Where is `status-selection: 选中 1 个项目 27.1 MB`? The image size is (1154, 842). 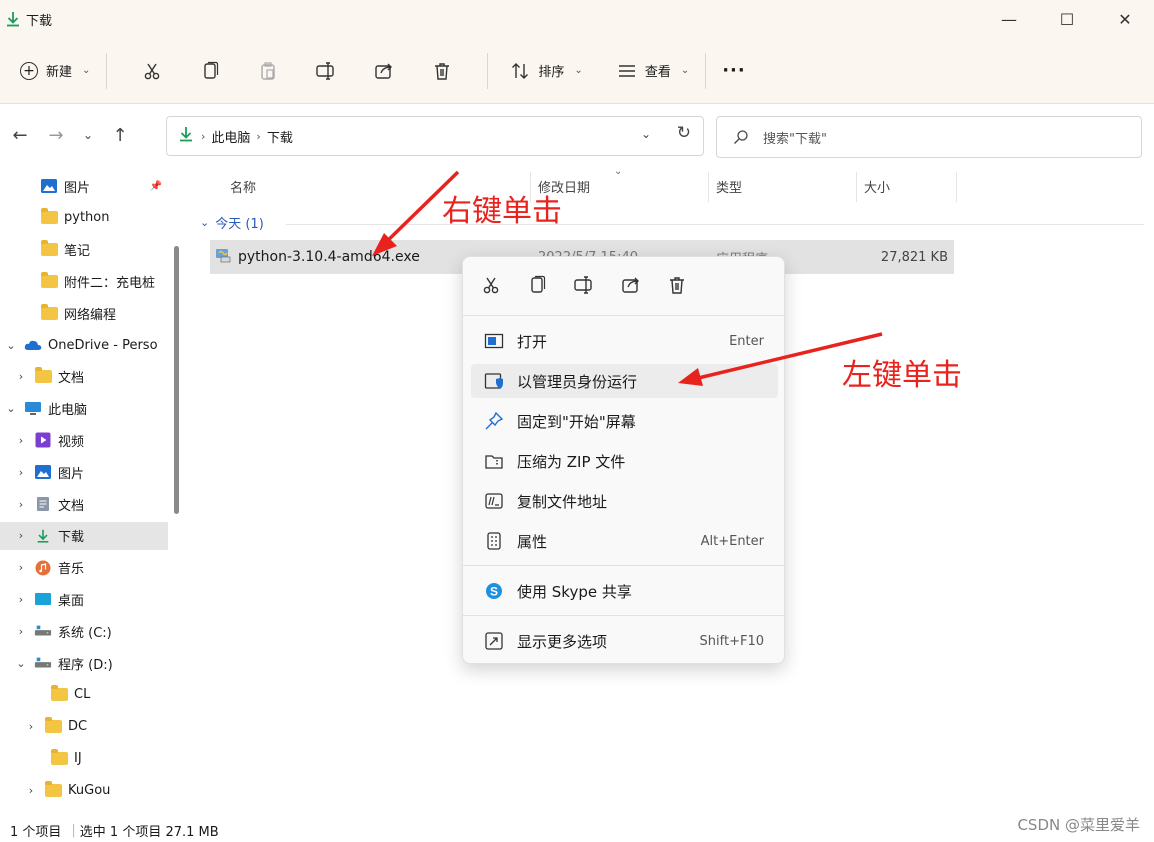 status-selection: 选中 1 个项目 27.1 MB is located at coordinates (149, 832).